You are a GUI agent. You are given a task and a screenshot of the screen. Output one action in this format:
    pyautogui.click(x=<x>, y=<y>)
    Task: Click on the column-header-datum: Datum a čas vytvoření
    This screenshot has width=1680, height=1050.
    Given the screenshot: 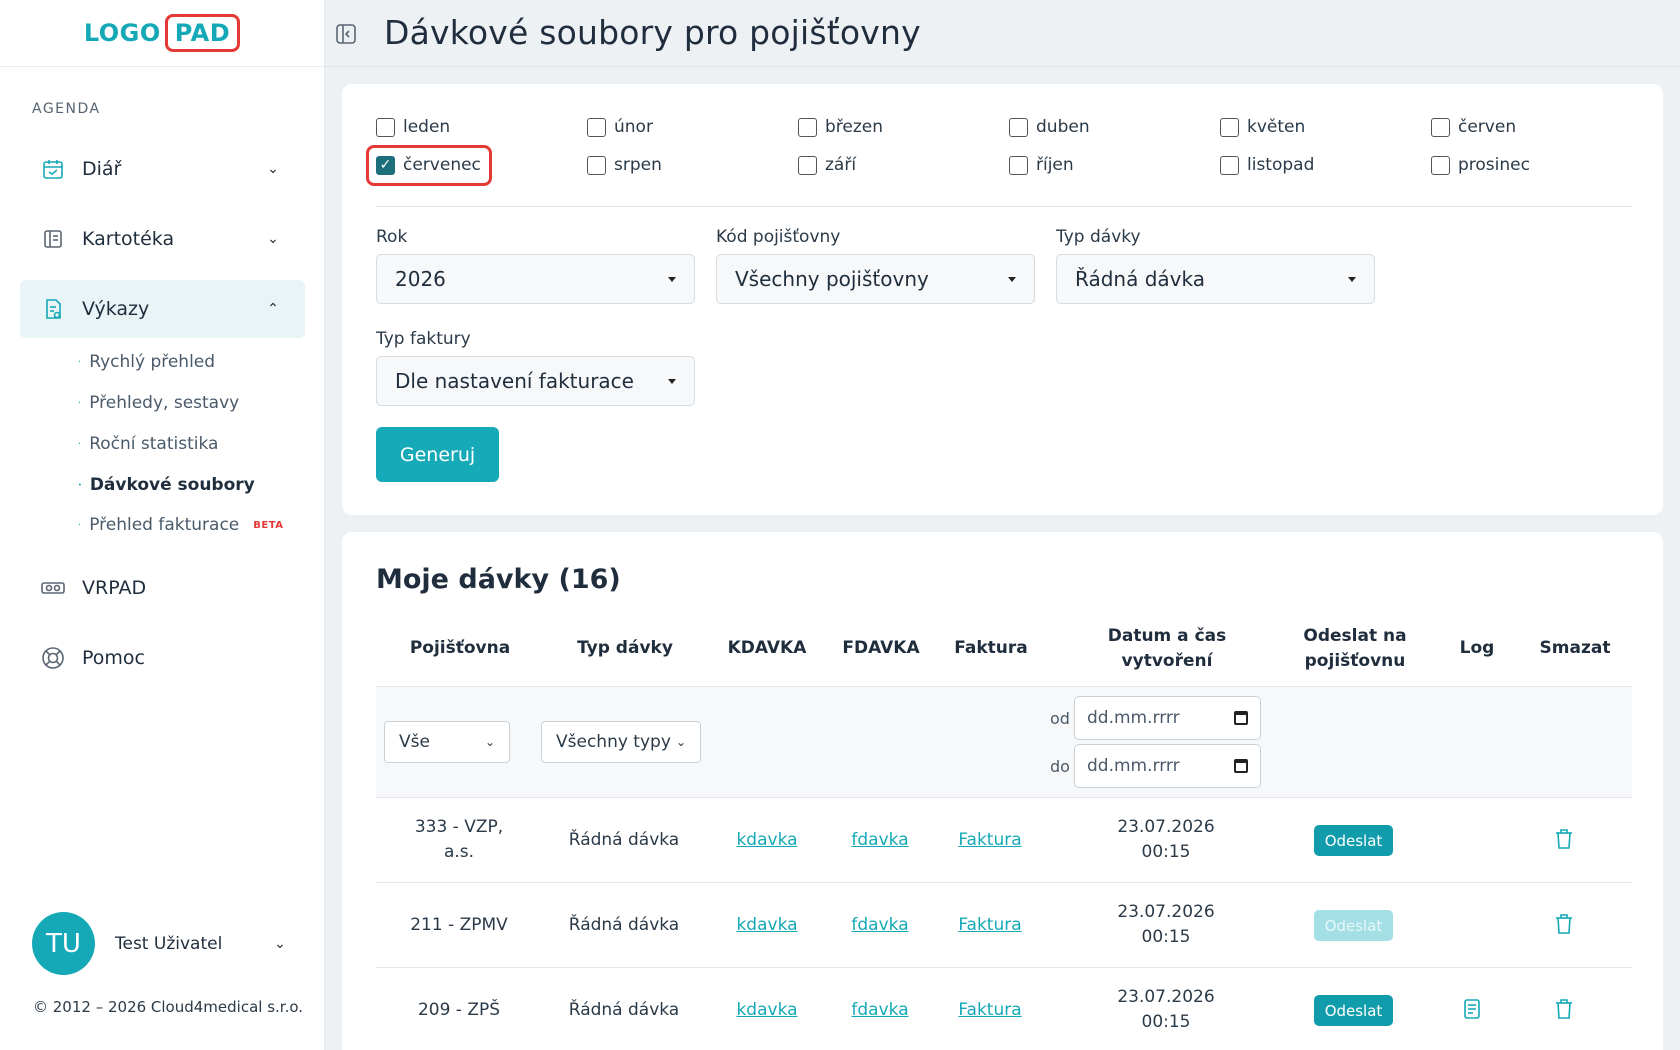 What is the action you would take?
    pyautogui.click(x=1167, y=648)
    